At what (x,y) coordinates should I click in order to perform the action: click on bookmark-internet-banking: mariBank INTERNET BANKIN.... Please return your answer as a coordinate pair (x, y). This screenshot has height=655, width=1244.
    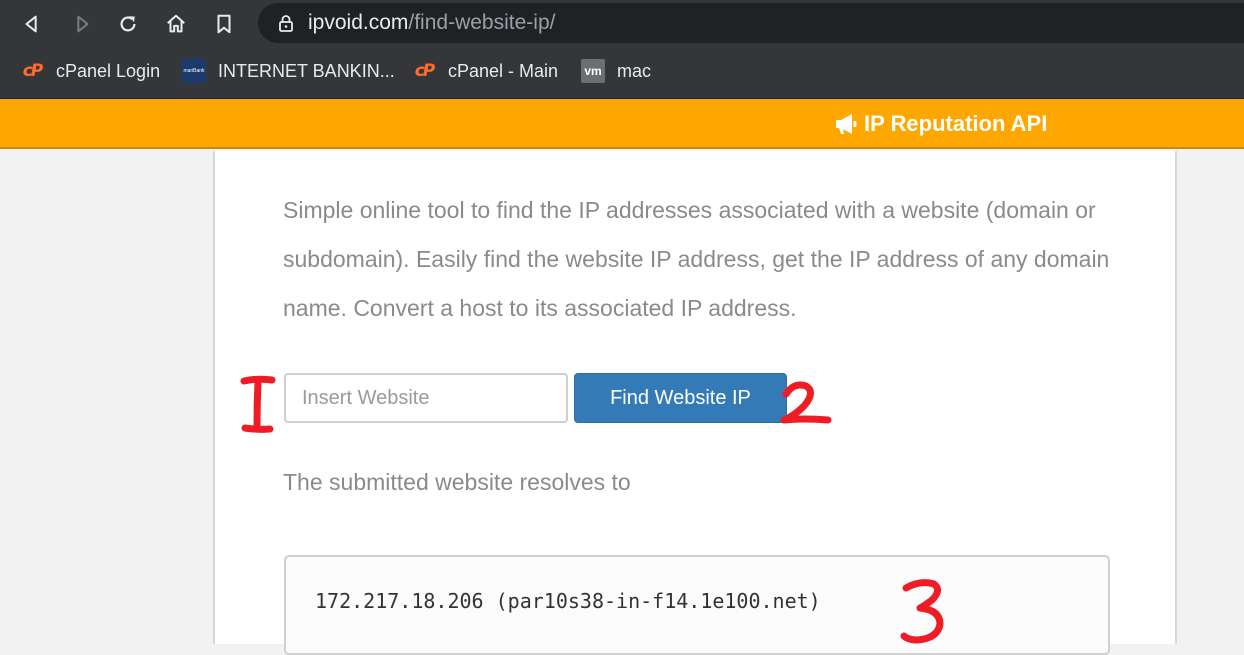
    Looking at the image, I should click on (288, 71).